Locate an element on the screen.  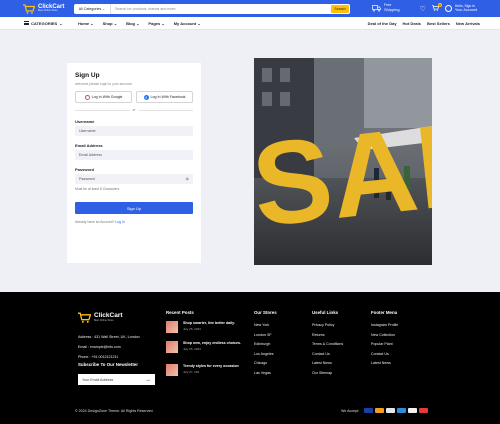
categories-button: CATEGORIES ⌄ is located at coordinates (50, 23).